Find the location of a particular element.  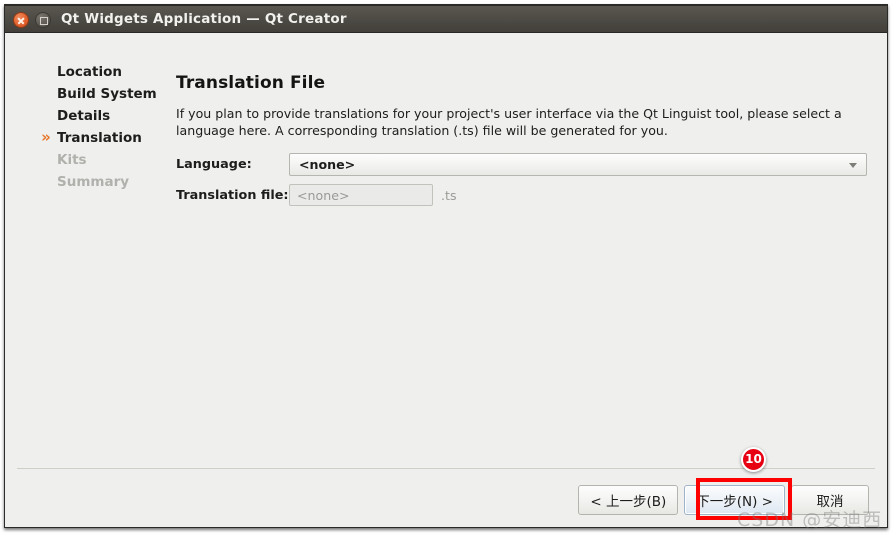

window-title: Qt Widgets Application — Qt Creator is located at coordinates (204, 19).